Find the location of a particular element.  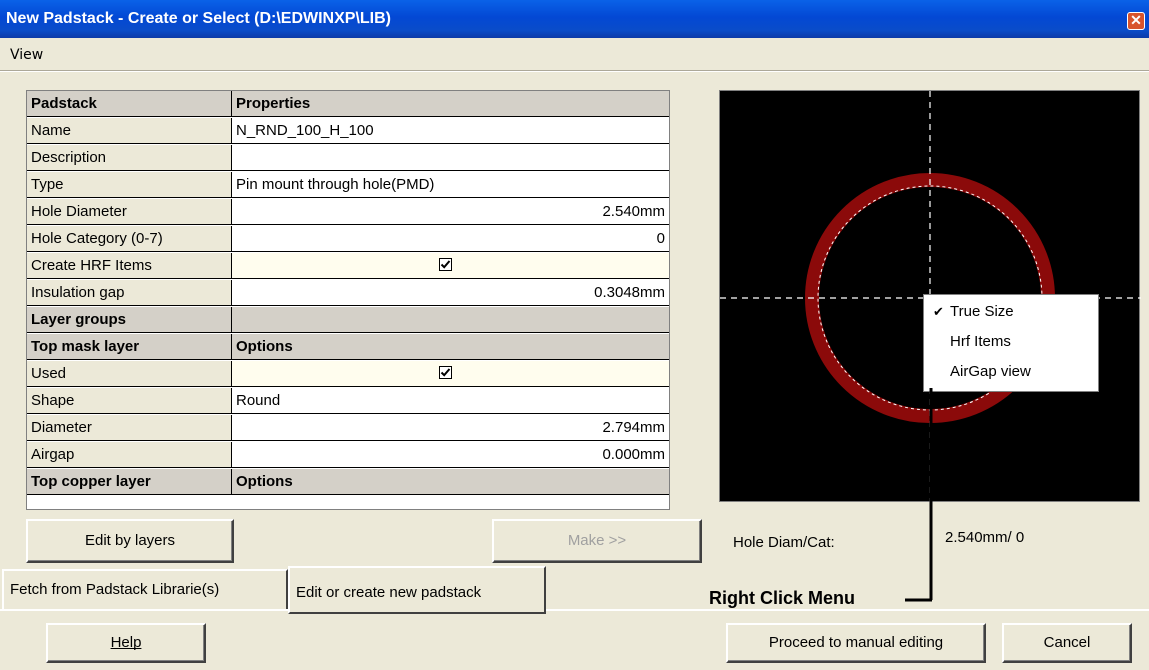

tab-label: Edit or create new padstack is located at coordinates (389, 592).